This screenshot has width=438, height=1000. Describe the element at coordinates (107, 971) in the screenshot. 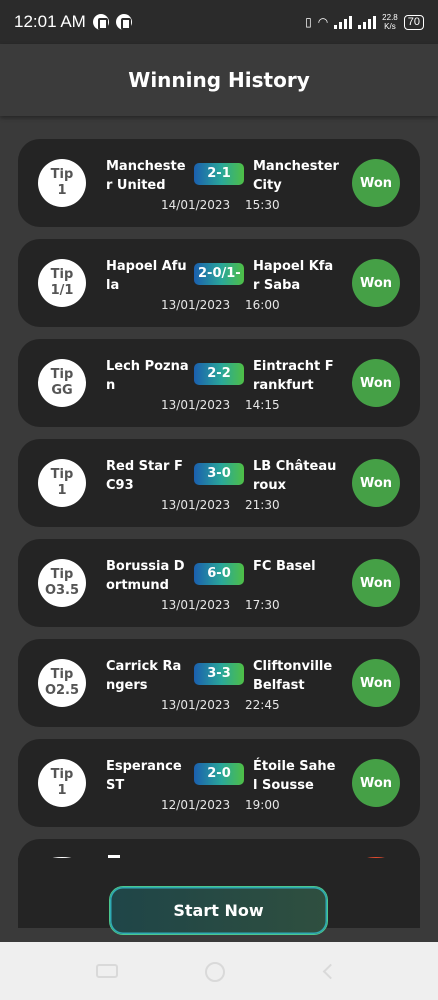

I see `recent-apps-icon` at that location.